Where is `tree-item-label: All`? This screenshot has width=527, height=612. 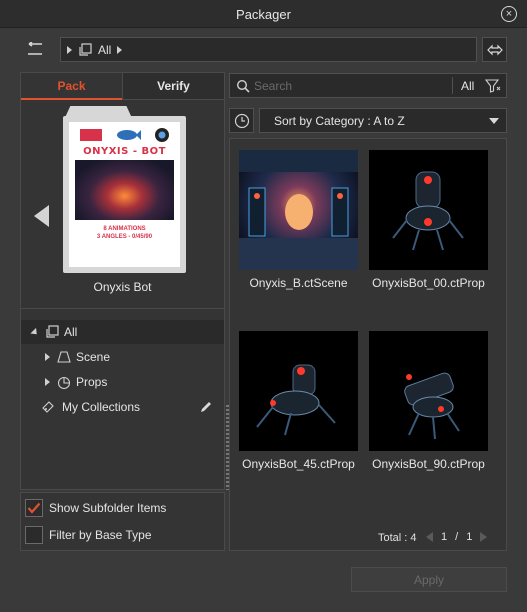
tree-item-label: All is located at coordinates (71, 332).